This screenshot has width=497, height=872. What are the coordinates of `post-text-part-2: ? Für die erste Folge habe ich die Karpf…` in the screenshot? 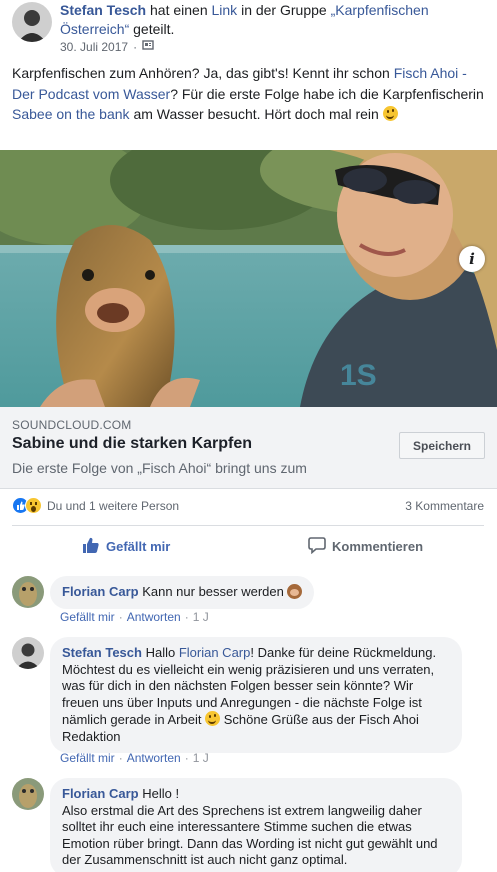 It's located at (327, 93).